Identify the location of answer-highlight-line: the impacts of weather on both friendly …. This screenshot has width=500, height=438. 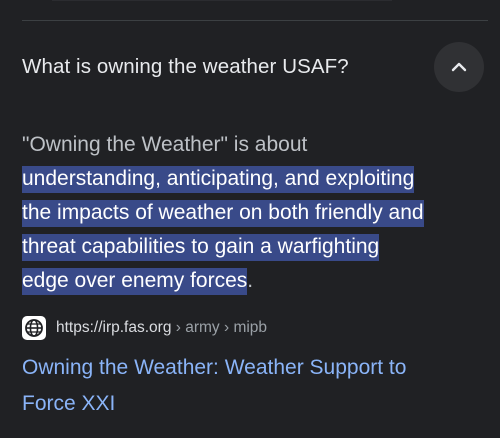
(223, 213).